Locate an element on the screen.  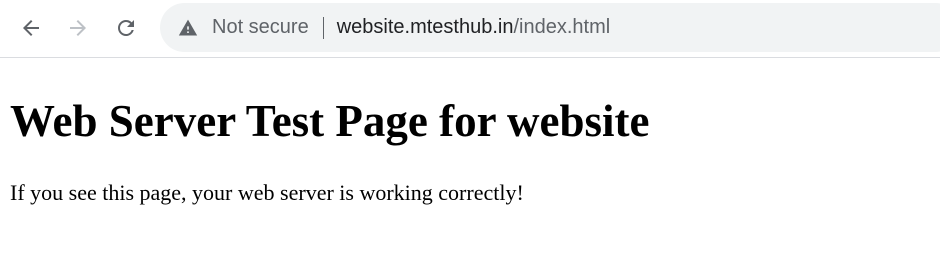
url-path: /index.html is located at coordinates (562, 27).